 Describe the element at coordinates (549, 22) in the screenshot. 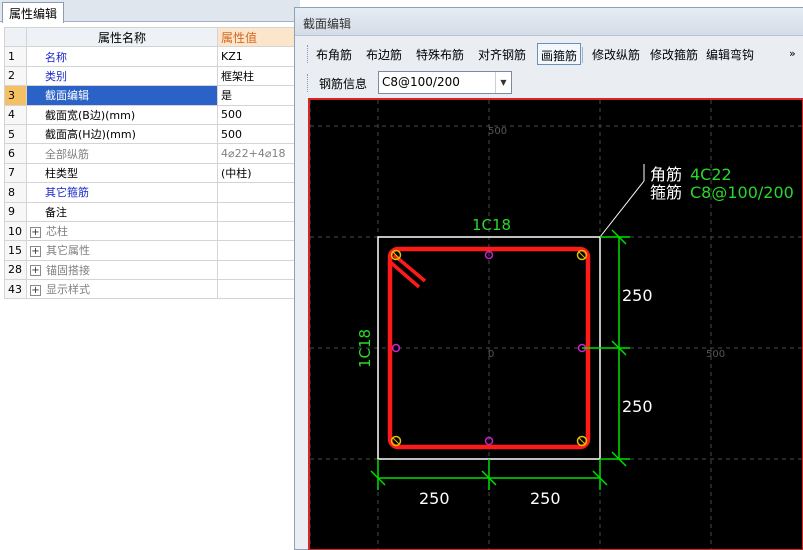

I see `section-editor-titlebar: 截面编辑` at that location.